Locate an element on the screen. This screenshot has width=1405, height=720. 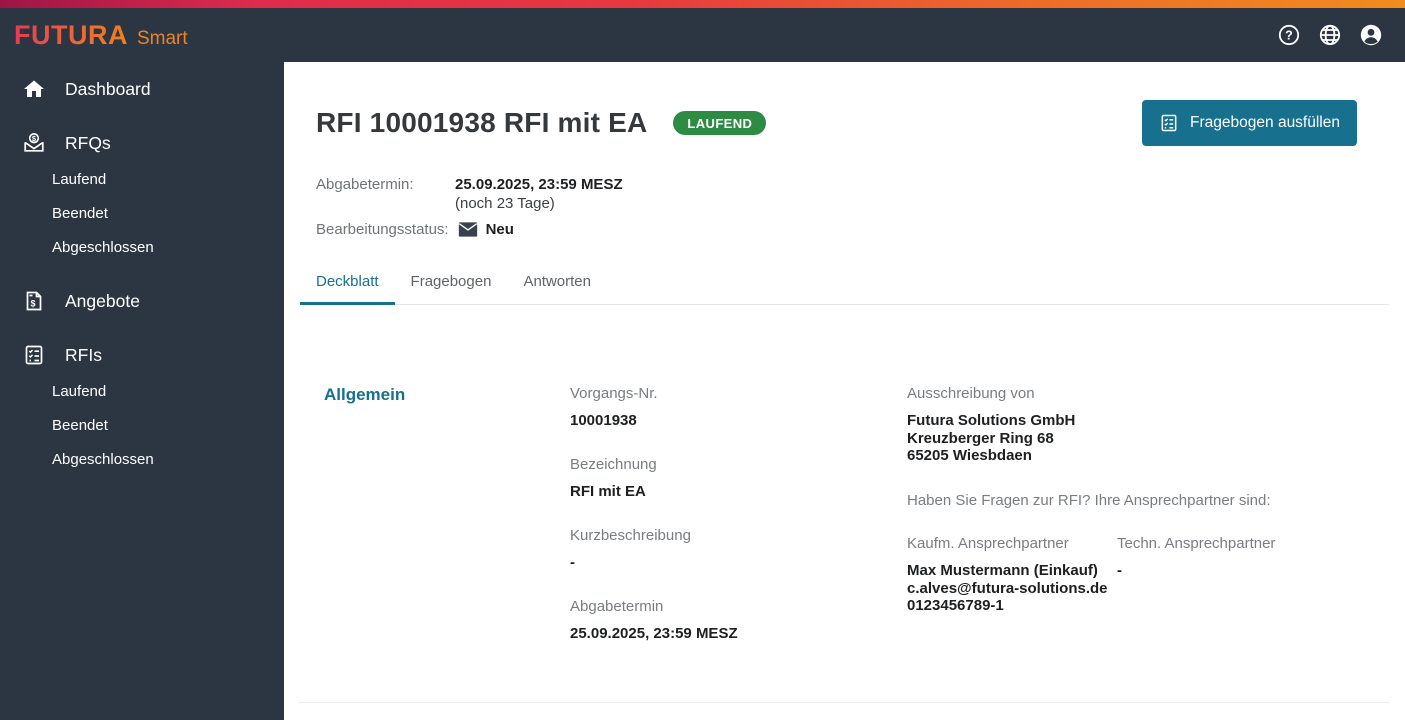
sidebar-subitem-rfq-beendet: Beendet is located at coordinates (142, 213).